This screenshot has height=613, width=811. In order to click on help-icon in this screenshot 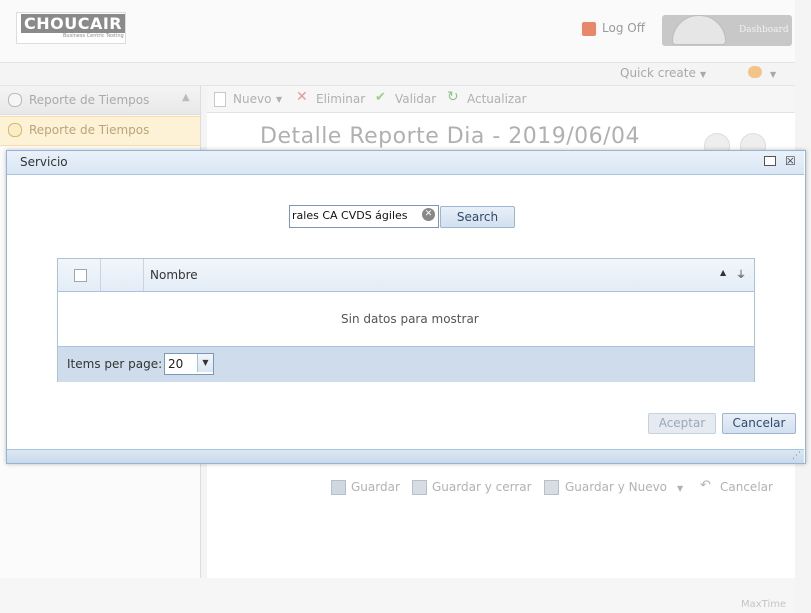, I will do `click(755, 72)`.